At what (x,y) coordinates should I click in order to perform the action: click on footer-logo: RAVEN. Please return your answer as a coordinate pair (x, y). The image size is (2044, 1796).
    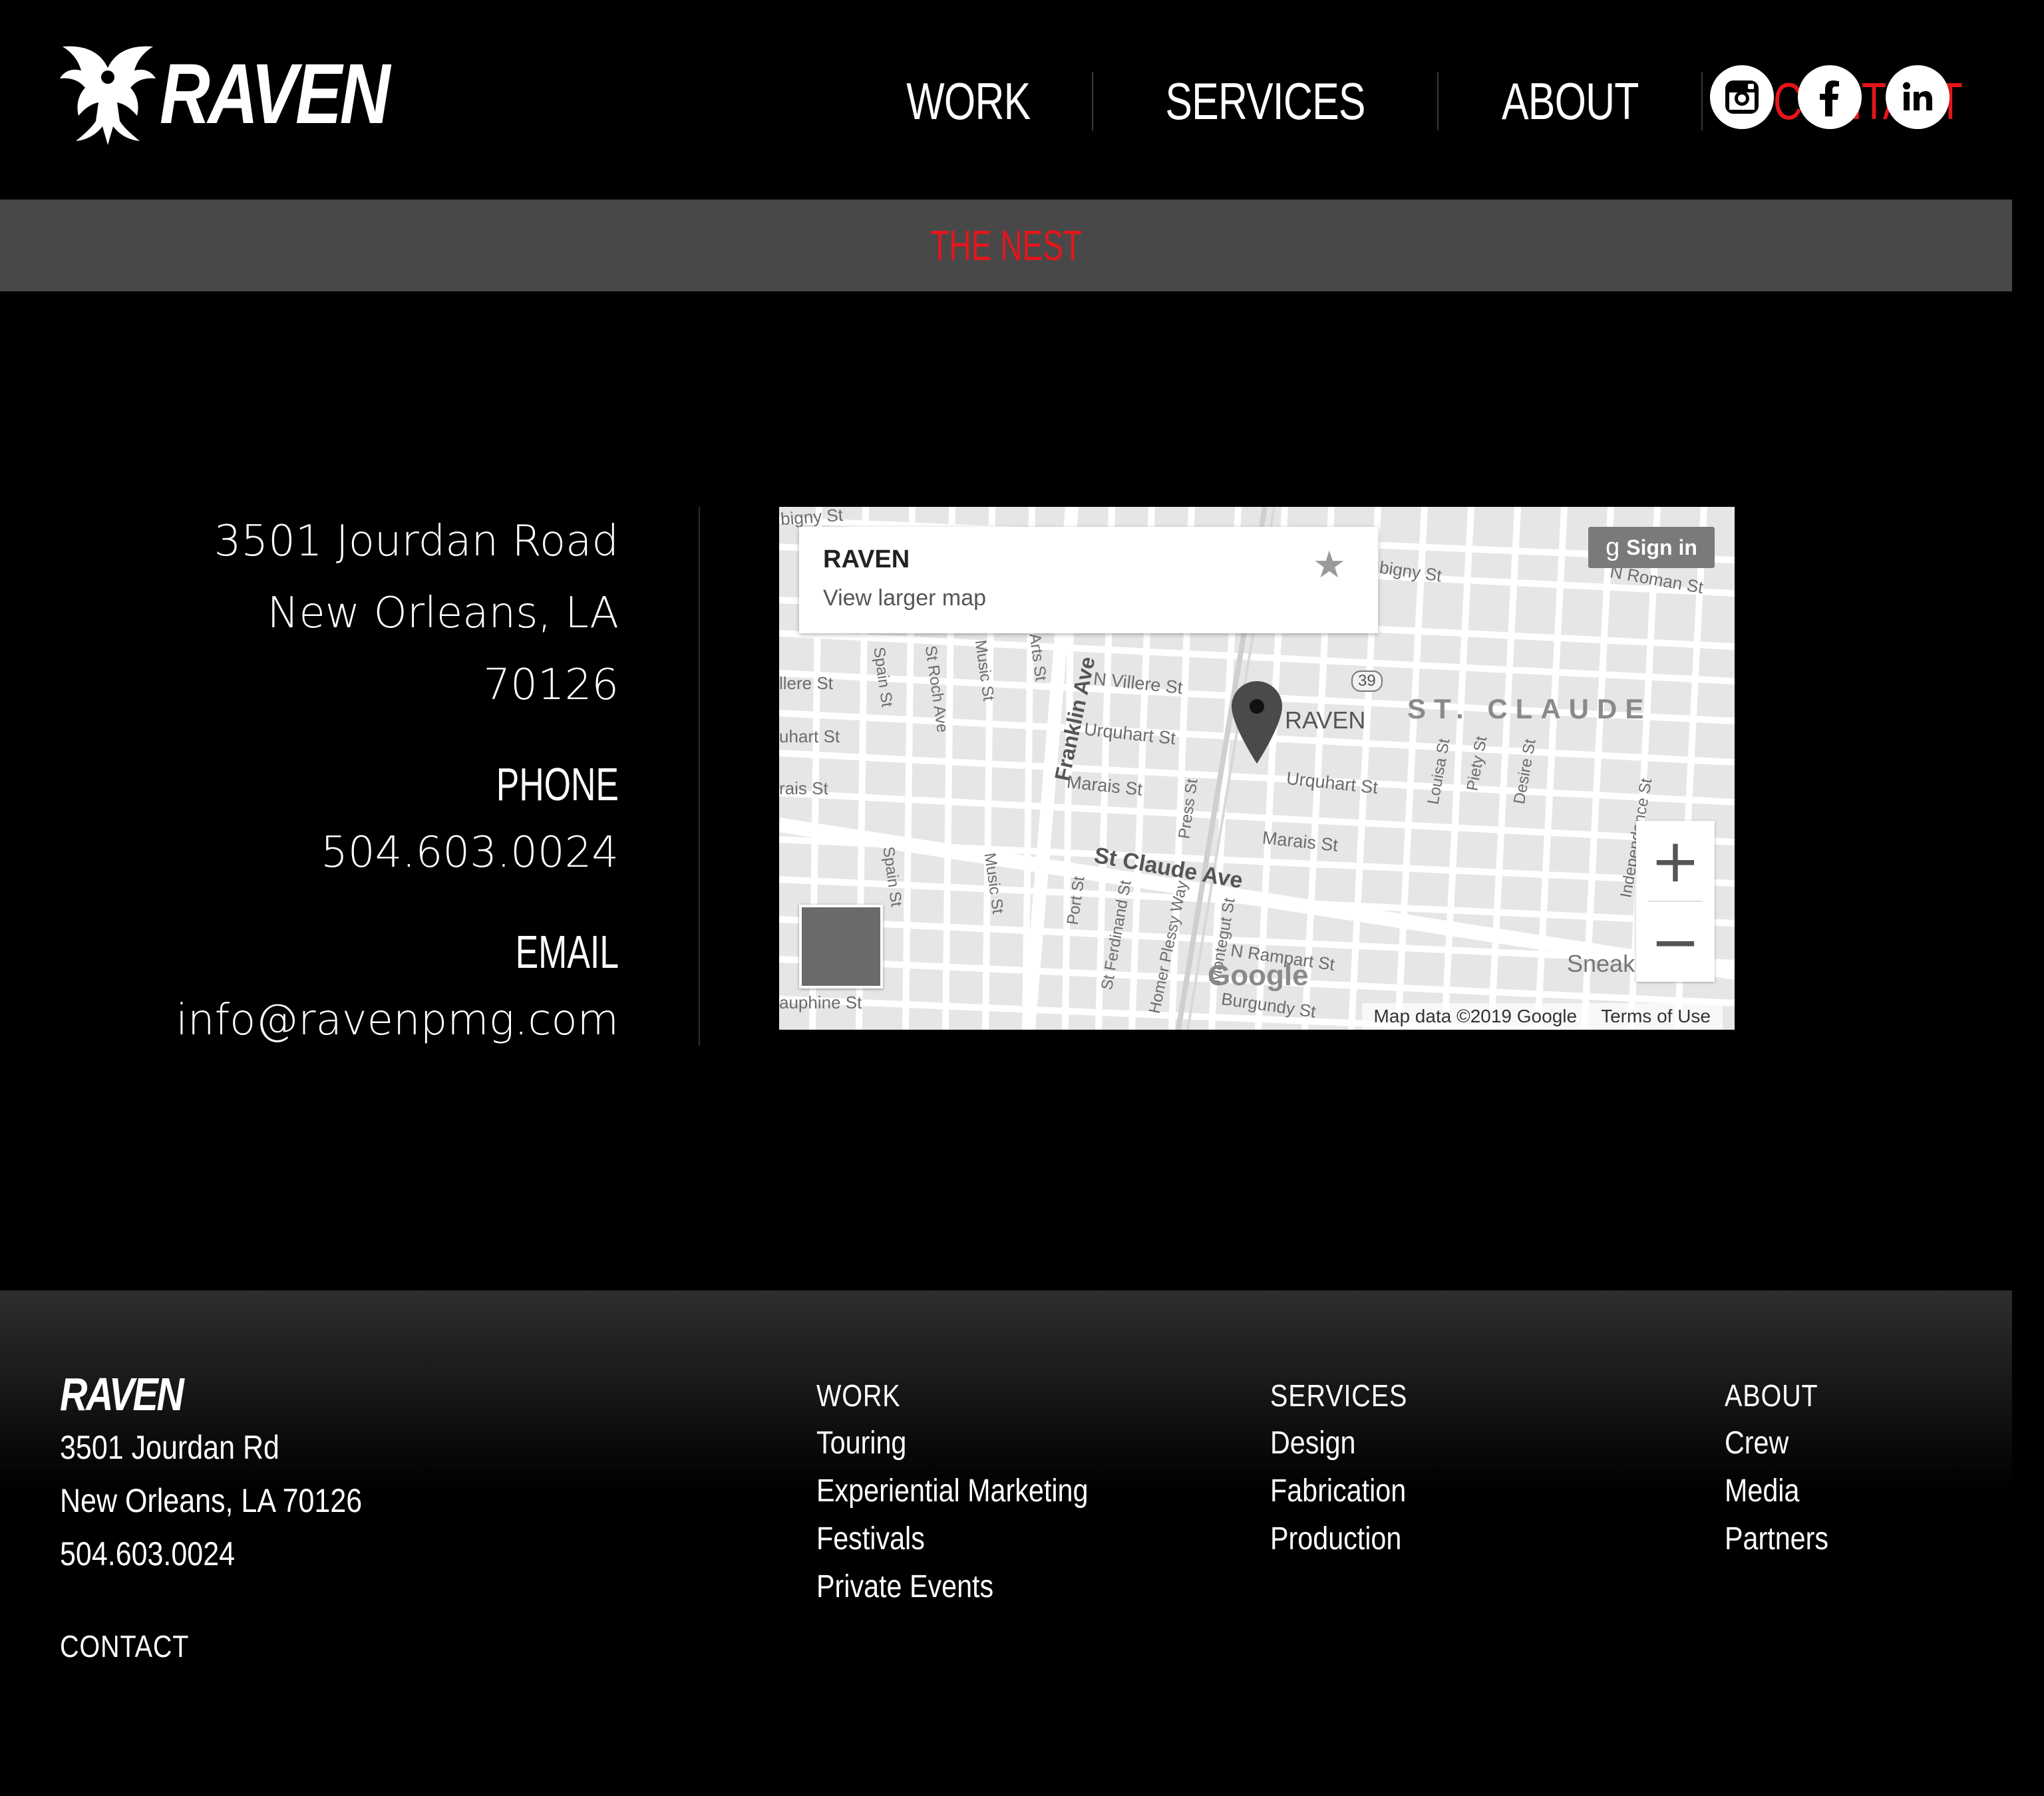
    Looking at the image, I should click on (122, 1394).